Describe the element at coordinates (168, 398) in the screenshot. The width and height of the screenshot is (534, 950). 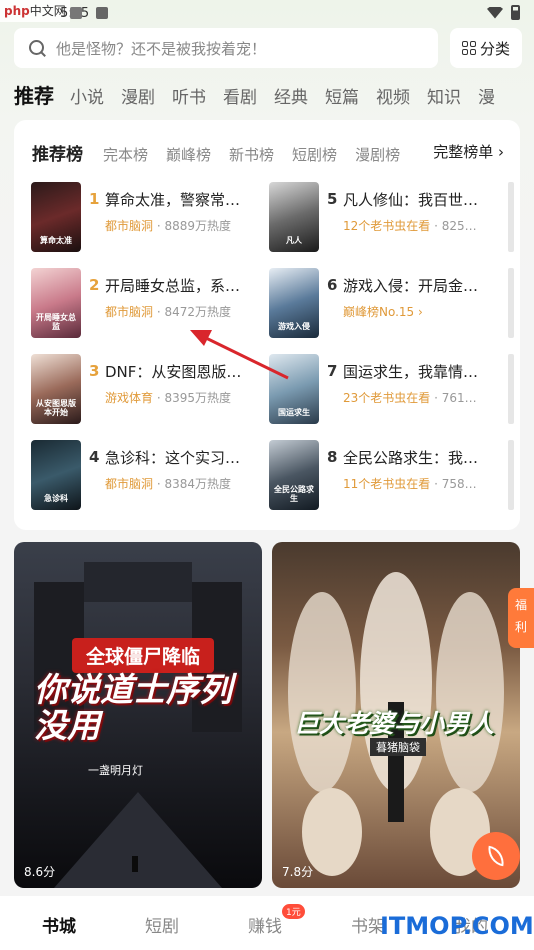
I see `book-meta: 游戏体育 · 8395万热度` at that location.